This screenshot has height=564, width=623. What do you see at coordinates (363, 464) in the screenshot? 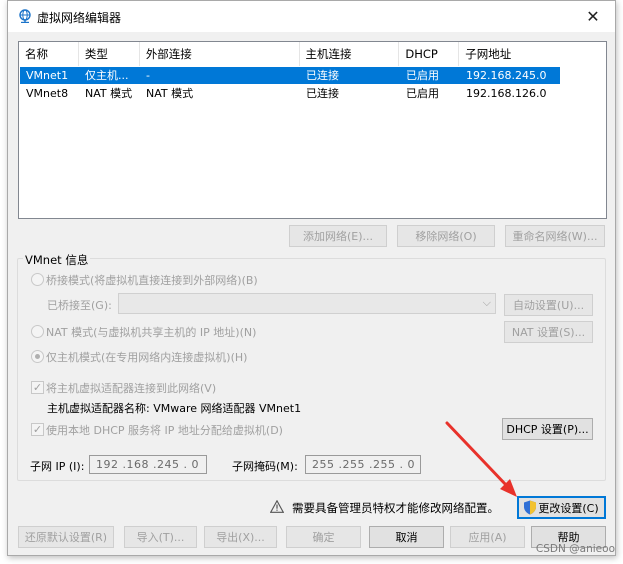
I see `subnet-mask-input: 255 .255 .255 . 0` at bounding box center [363, 464].